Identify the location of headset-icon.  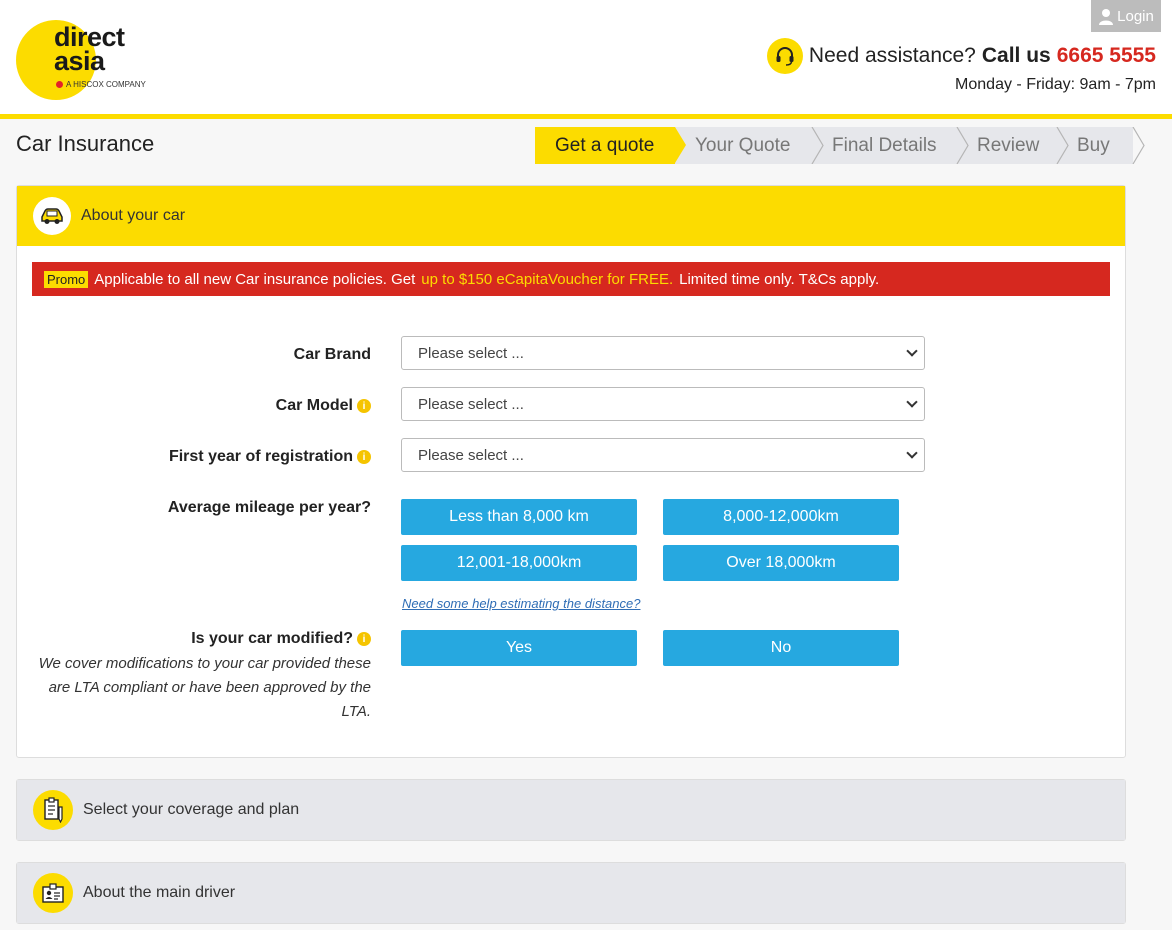
(784, 56).